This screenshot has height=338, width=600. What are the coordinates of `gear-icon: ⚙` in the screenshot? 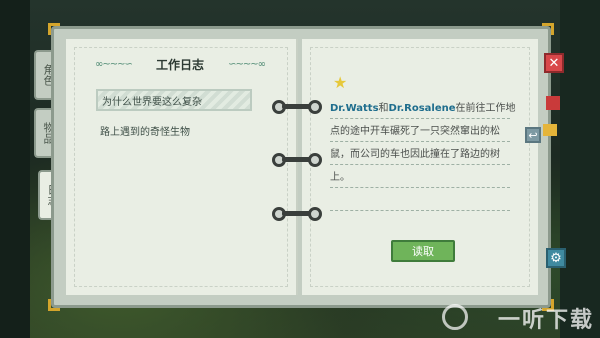 It's located at (556, 258).